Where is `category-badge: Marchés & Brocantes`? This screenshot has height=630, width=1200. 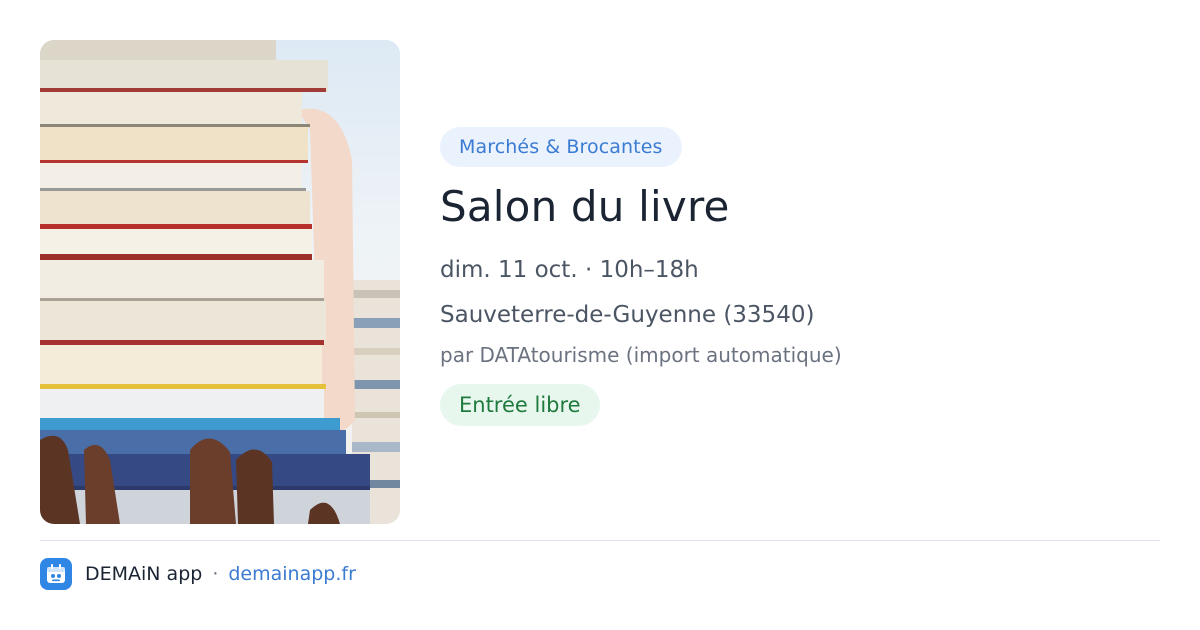
category-badge: Marchés & Brocantes is located at coordinates (561, 147).